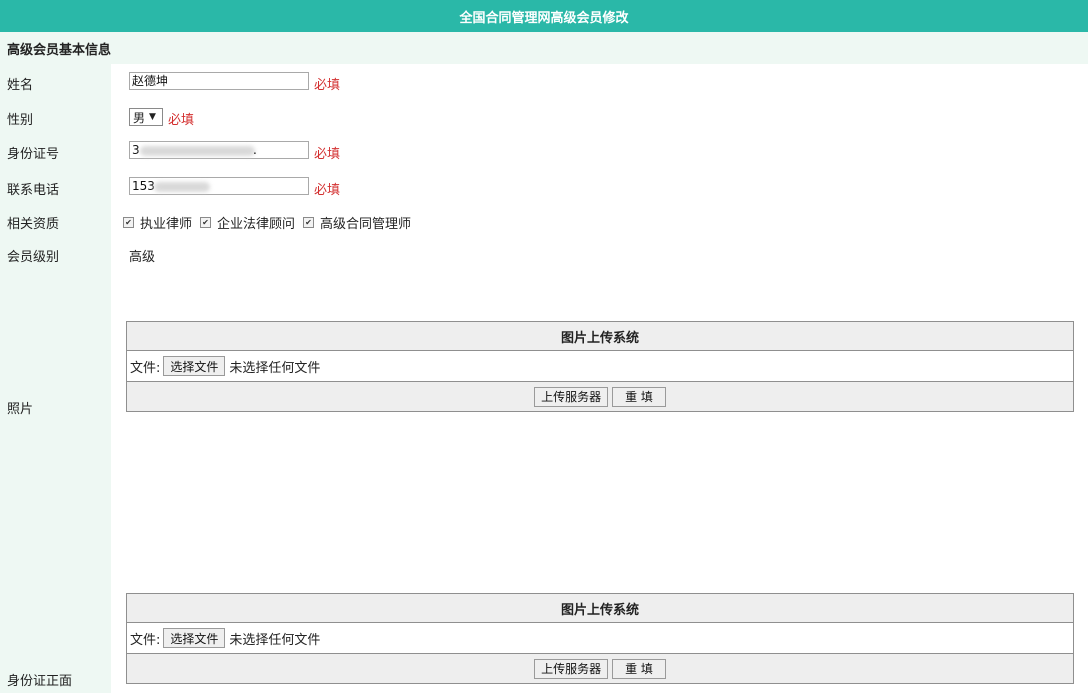  What do you see at coordinates (59, 50) in the screenshot?
I see `section-title: 高级会员基本信息` at bounding box center [59, 50].